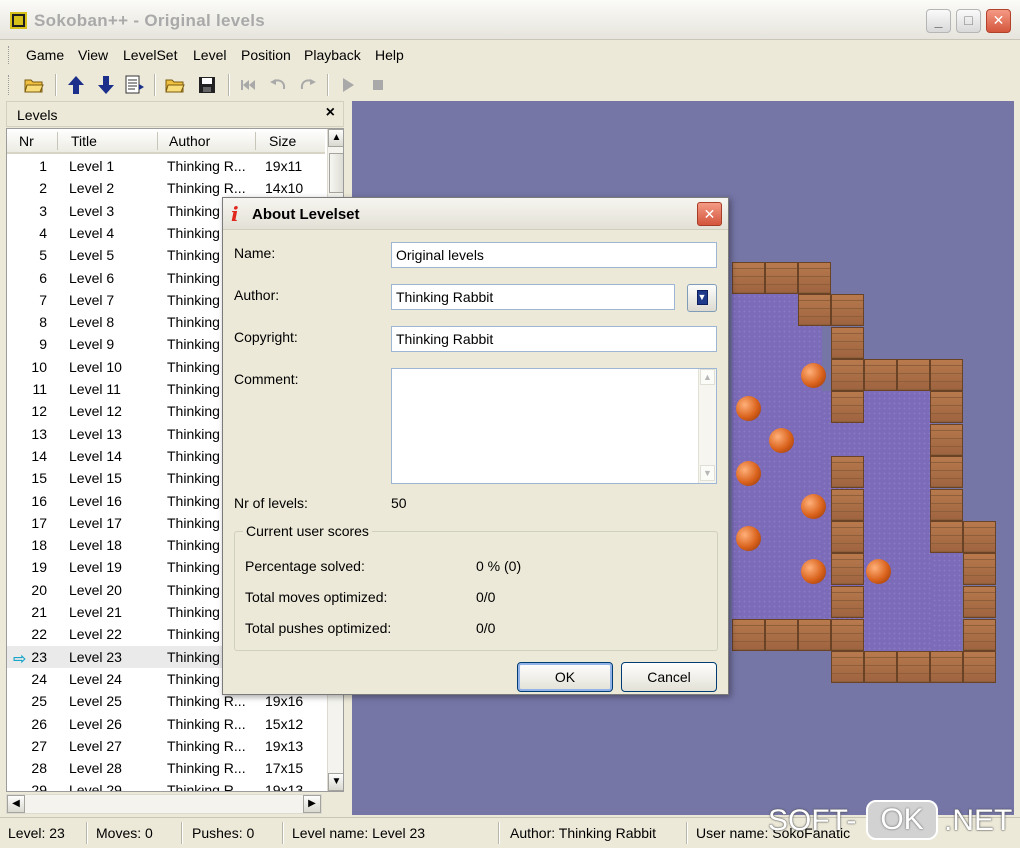 This screenshot has height=848, width=1020. What do you see at coordinates (554, 426) in the screenshot?
I see `comment-textarea: ▲ ▼` at bounding box center [554, 426].